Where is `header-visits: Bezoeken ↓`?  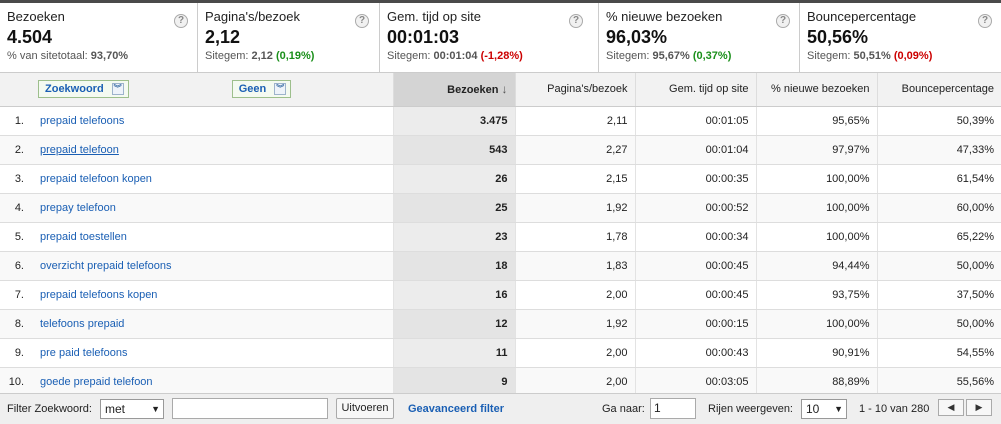
header-visits: Bezoeken ↓ is located at coordinates (453, 90).